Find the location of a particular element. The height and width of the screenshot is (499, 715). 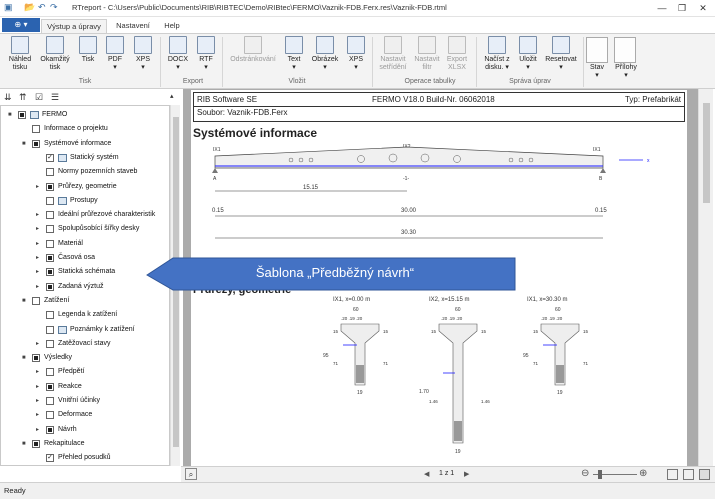

tree-item: Prostupy is located at coordinates (85, 201).